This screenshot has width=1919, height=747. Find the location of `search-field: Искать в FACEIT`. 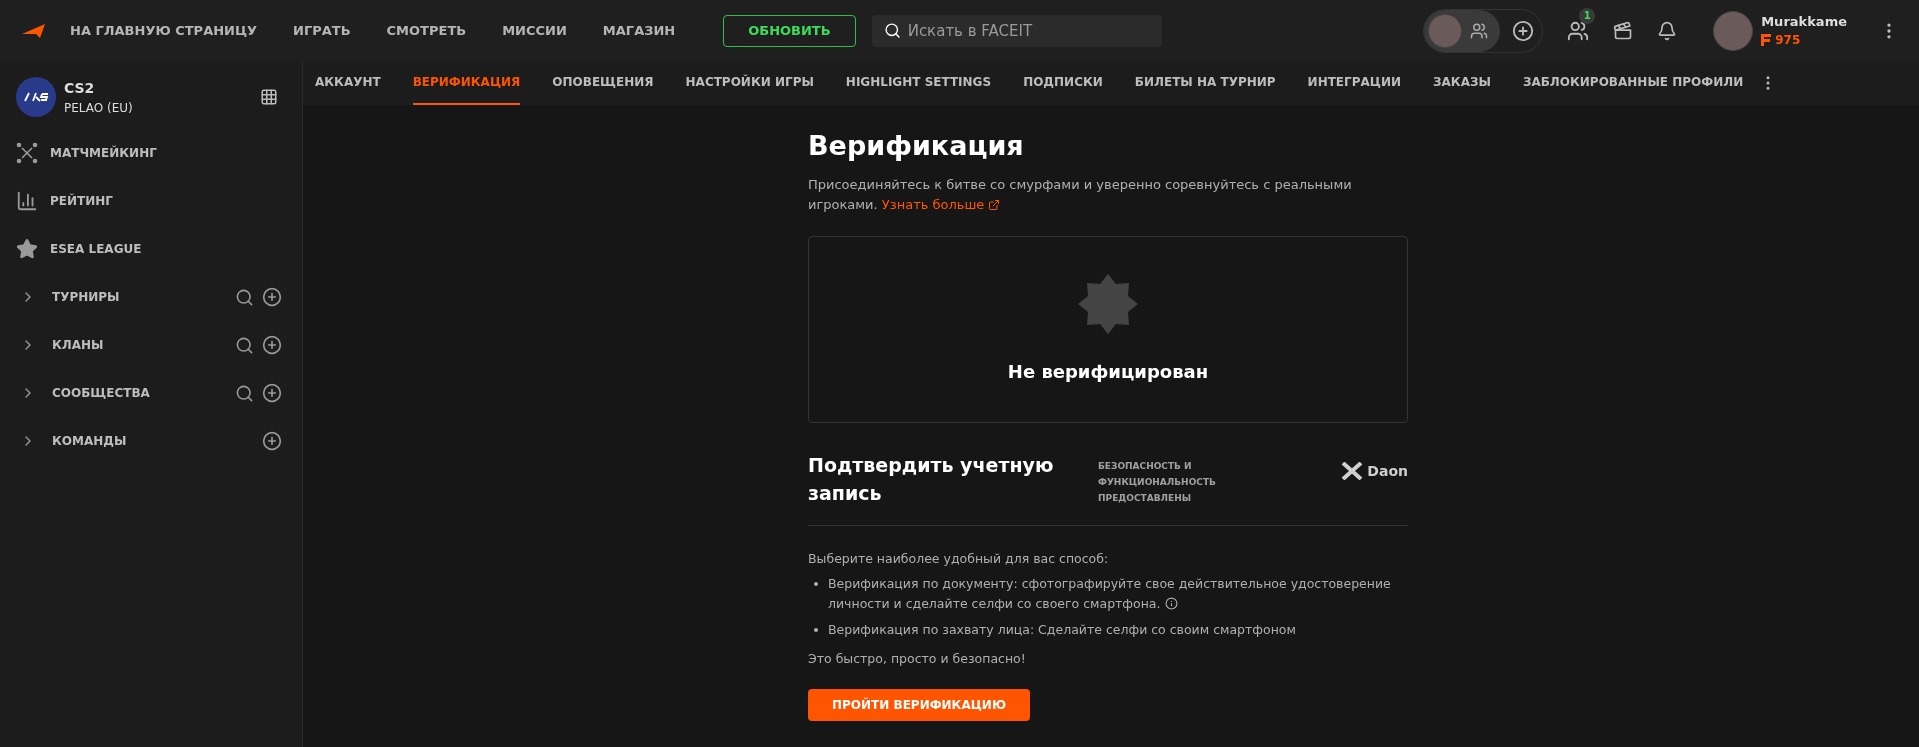

search-field: Искать в FACEIT is located at coordinates (1016, 30).